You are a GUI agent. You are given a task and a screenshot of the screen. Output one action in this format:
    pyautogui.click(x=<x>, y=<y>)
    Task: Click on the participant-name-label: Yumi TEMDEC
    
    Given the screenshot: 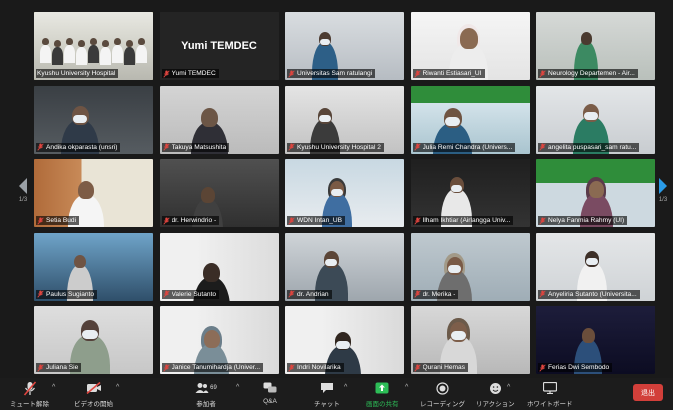 What is the action you would take?
    pyautogui.click(x=190, y=73)
    